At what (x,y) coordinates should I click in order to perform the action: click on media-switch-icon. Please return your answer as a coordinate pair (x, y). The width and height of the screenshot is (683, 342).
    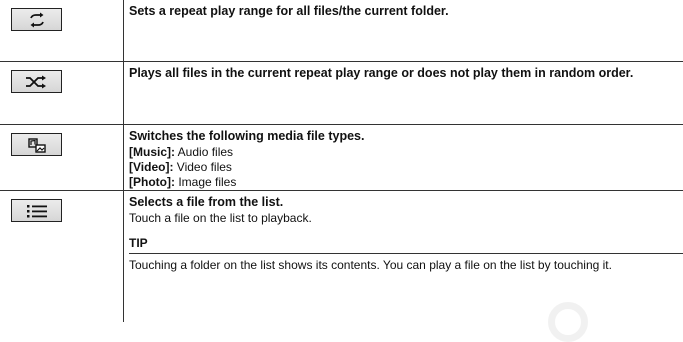
    Looking at the image, I should click on (37, 145).